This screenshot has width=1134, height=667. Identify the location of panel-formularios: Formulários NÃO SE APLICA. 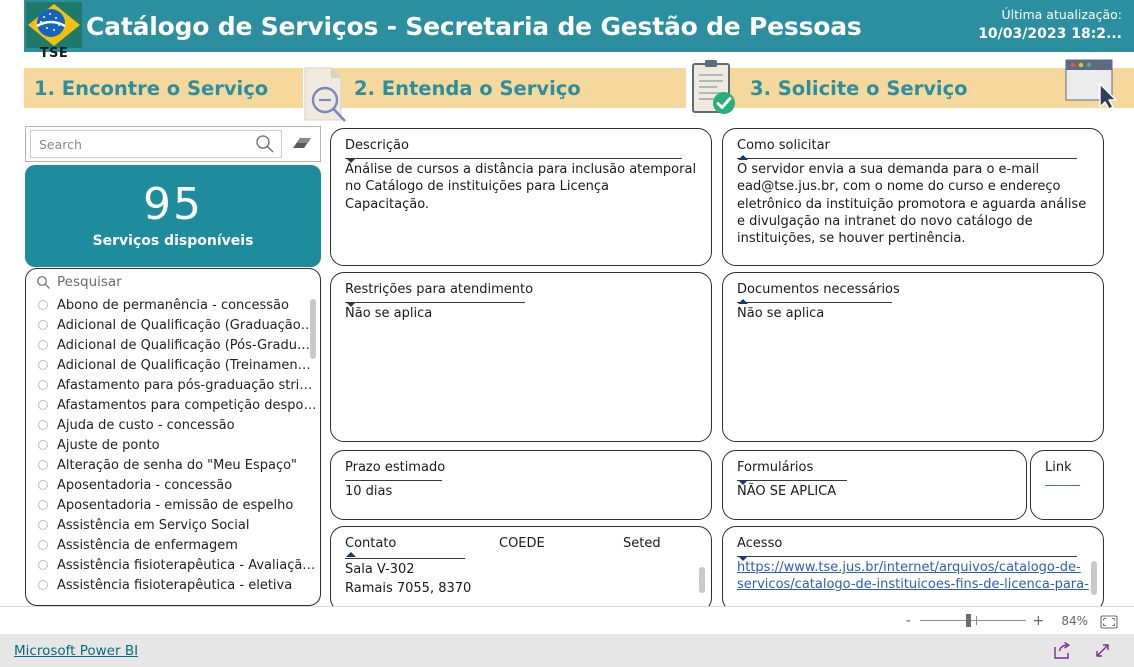
(874, 485).